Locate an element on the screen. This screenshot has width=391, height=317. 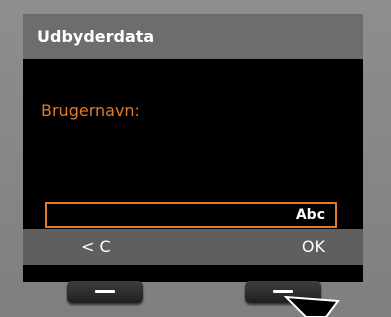
softkey-left-icon is located at coordinates (105, 291).